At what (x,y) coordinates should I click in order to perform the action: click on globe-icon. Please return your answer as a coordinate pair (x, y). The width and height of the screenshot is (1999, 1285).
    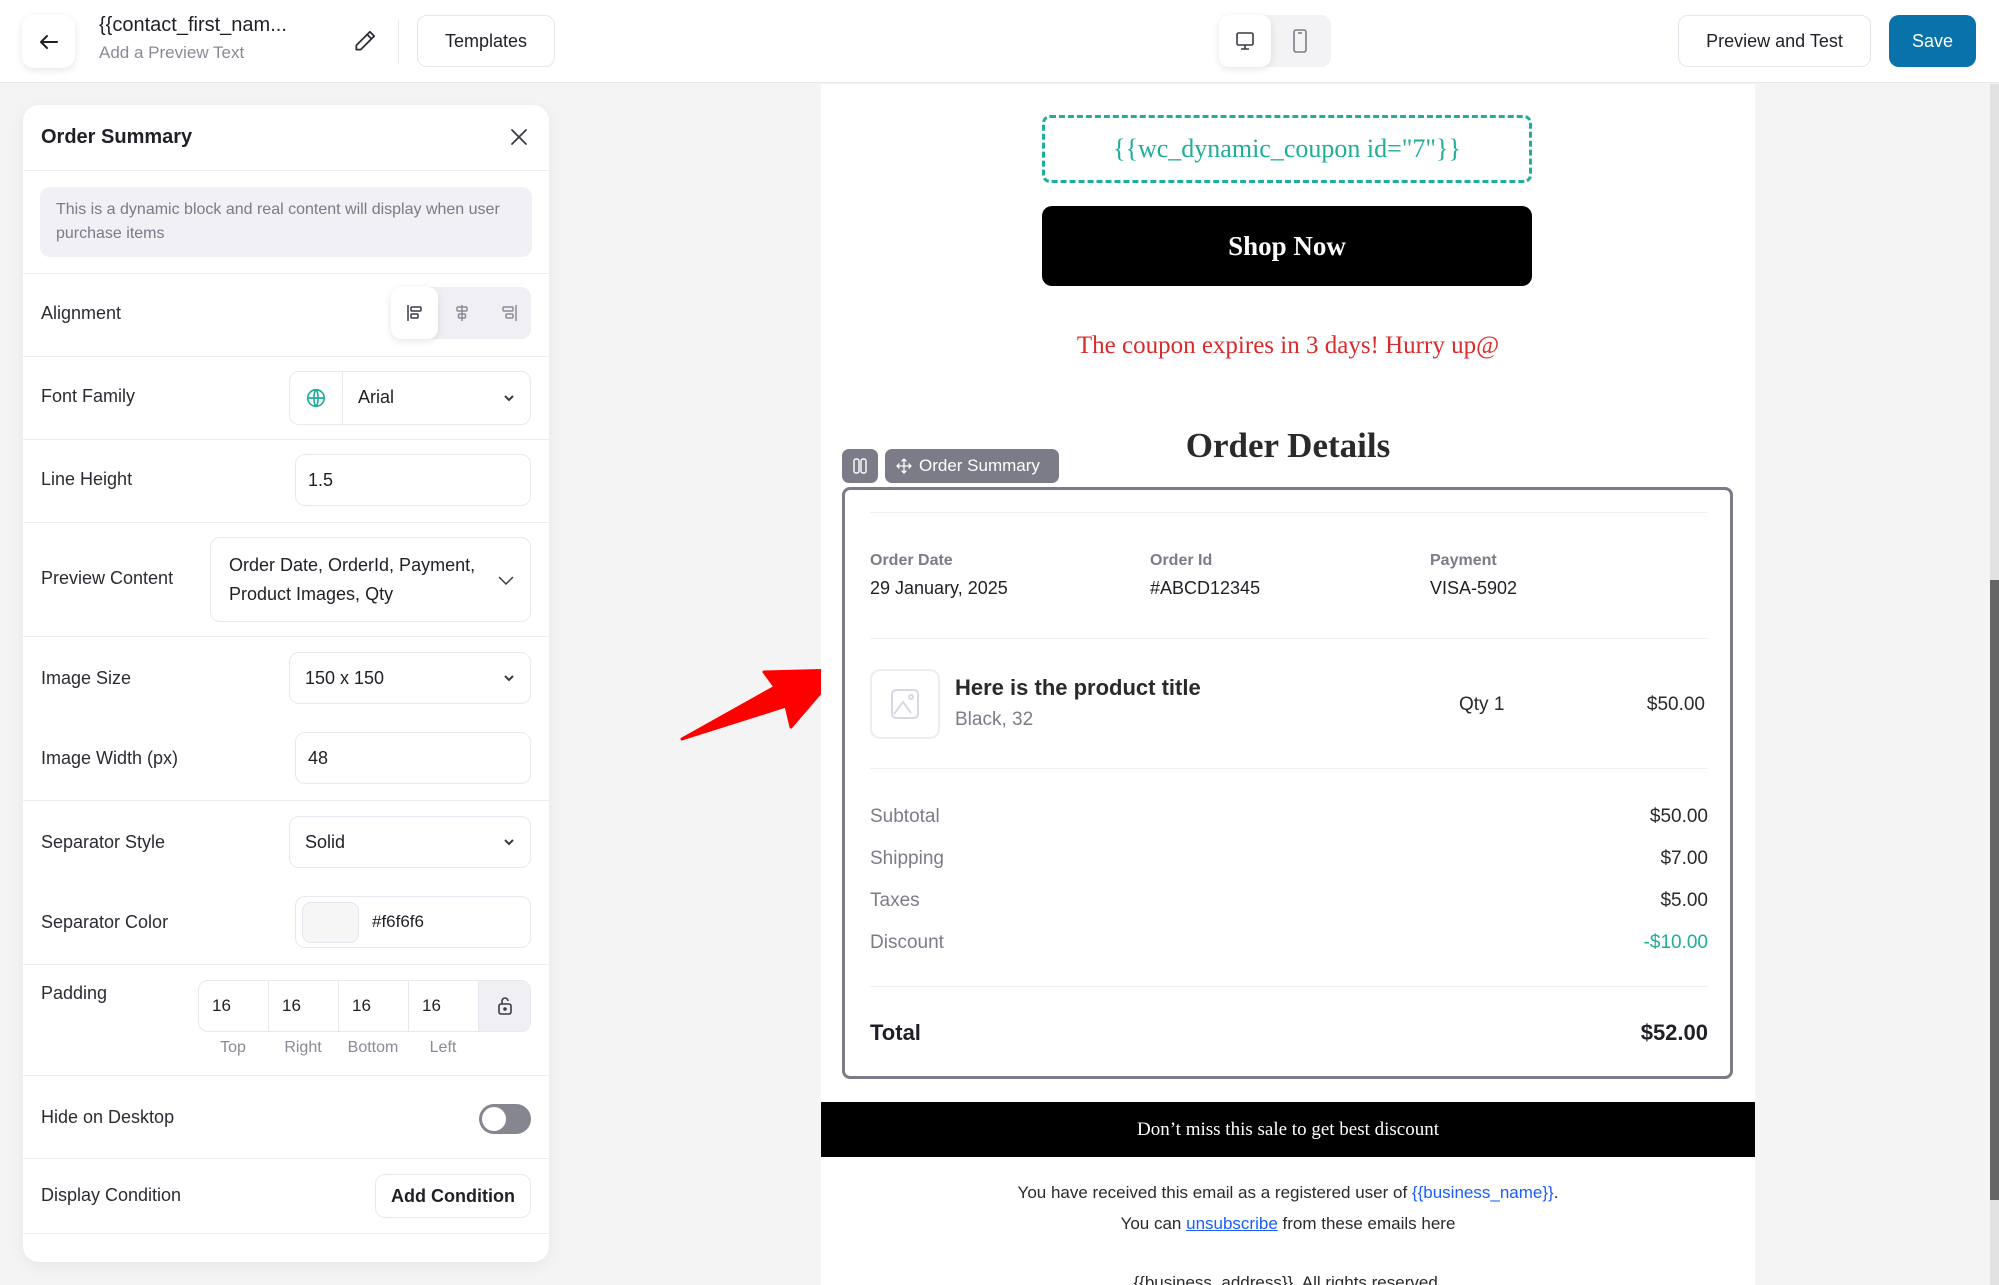
    Looking at the image, I should click on (316, 398).